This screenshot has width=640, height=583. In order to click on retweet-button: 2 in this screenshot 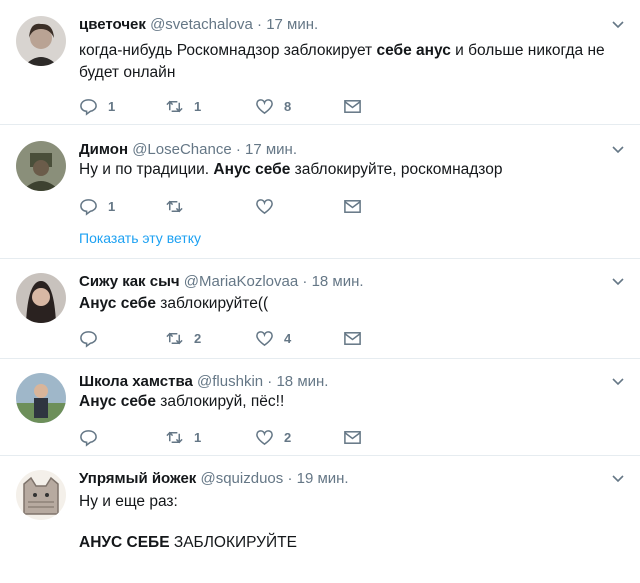, I will do `click(183, 338)`.